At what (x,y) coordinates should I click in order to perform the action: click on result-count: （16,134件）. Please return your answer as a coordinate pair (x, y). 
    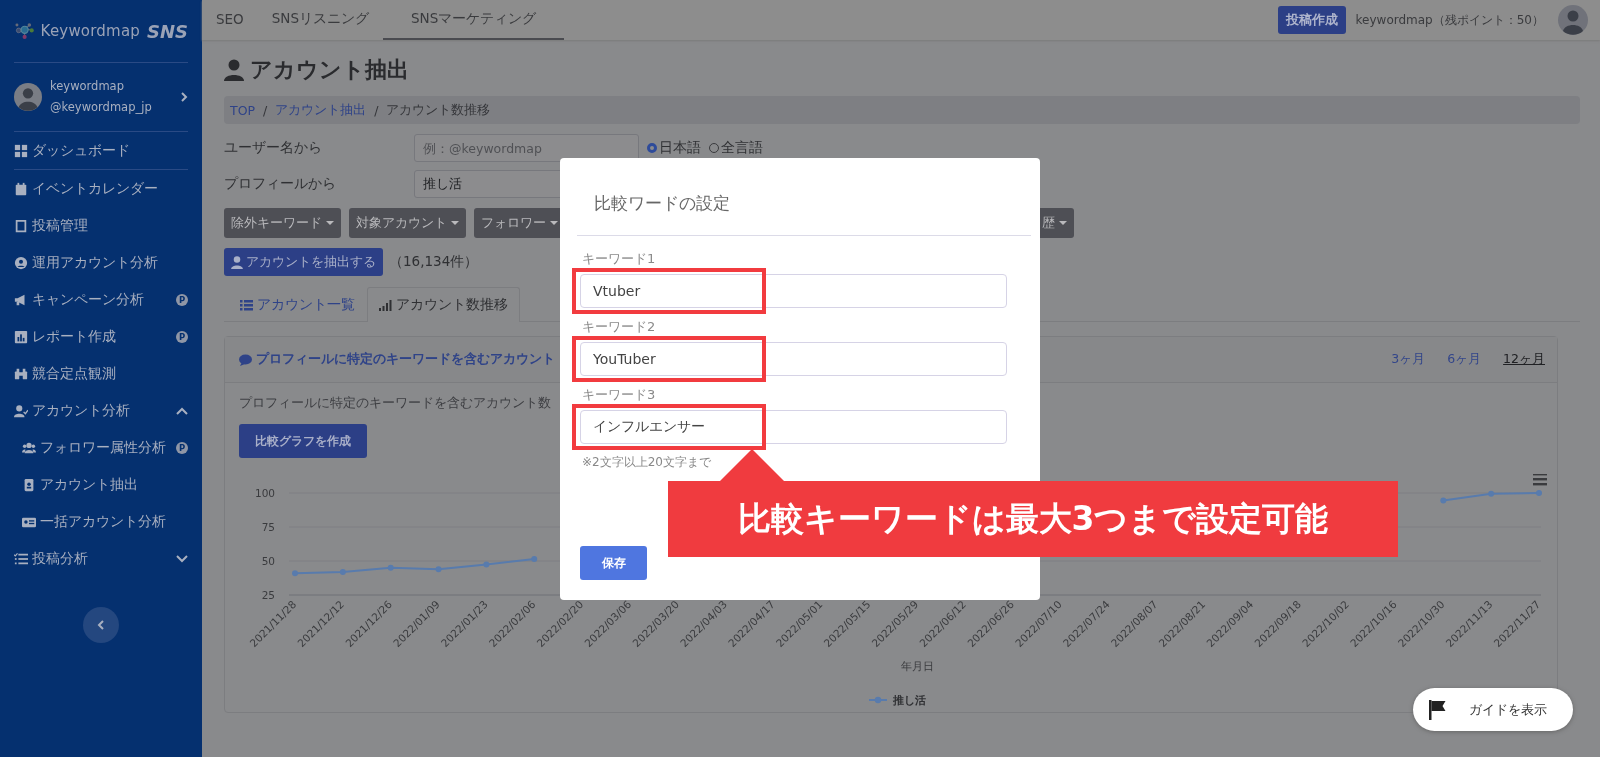
    Looking at the image, I should click on (434, 262).